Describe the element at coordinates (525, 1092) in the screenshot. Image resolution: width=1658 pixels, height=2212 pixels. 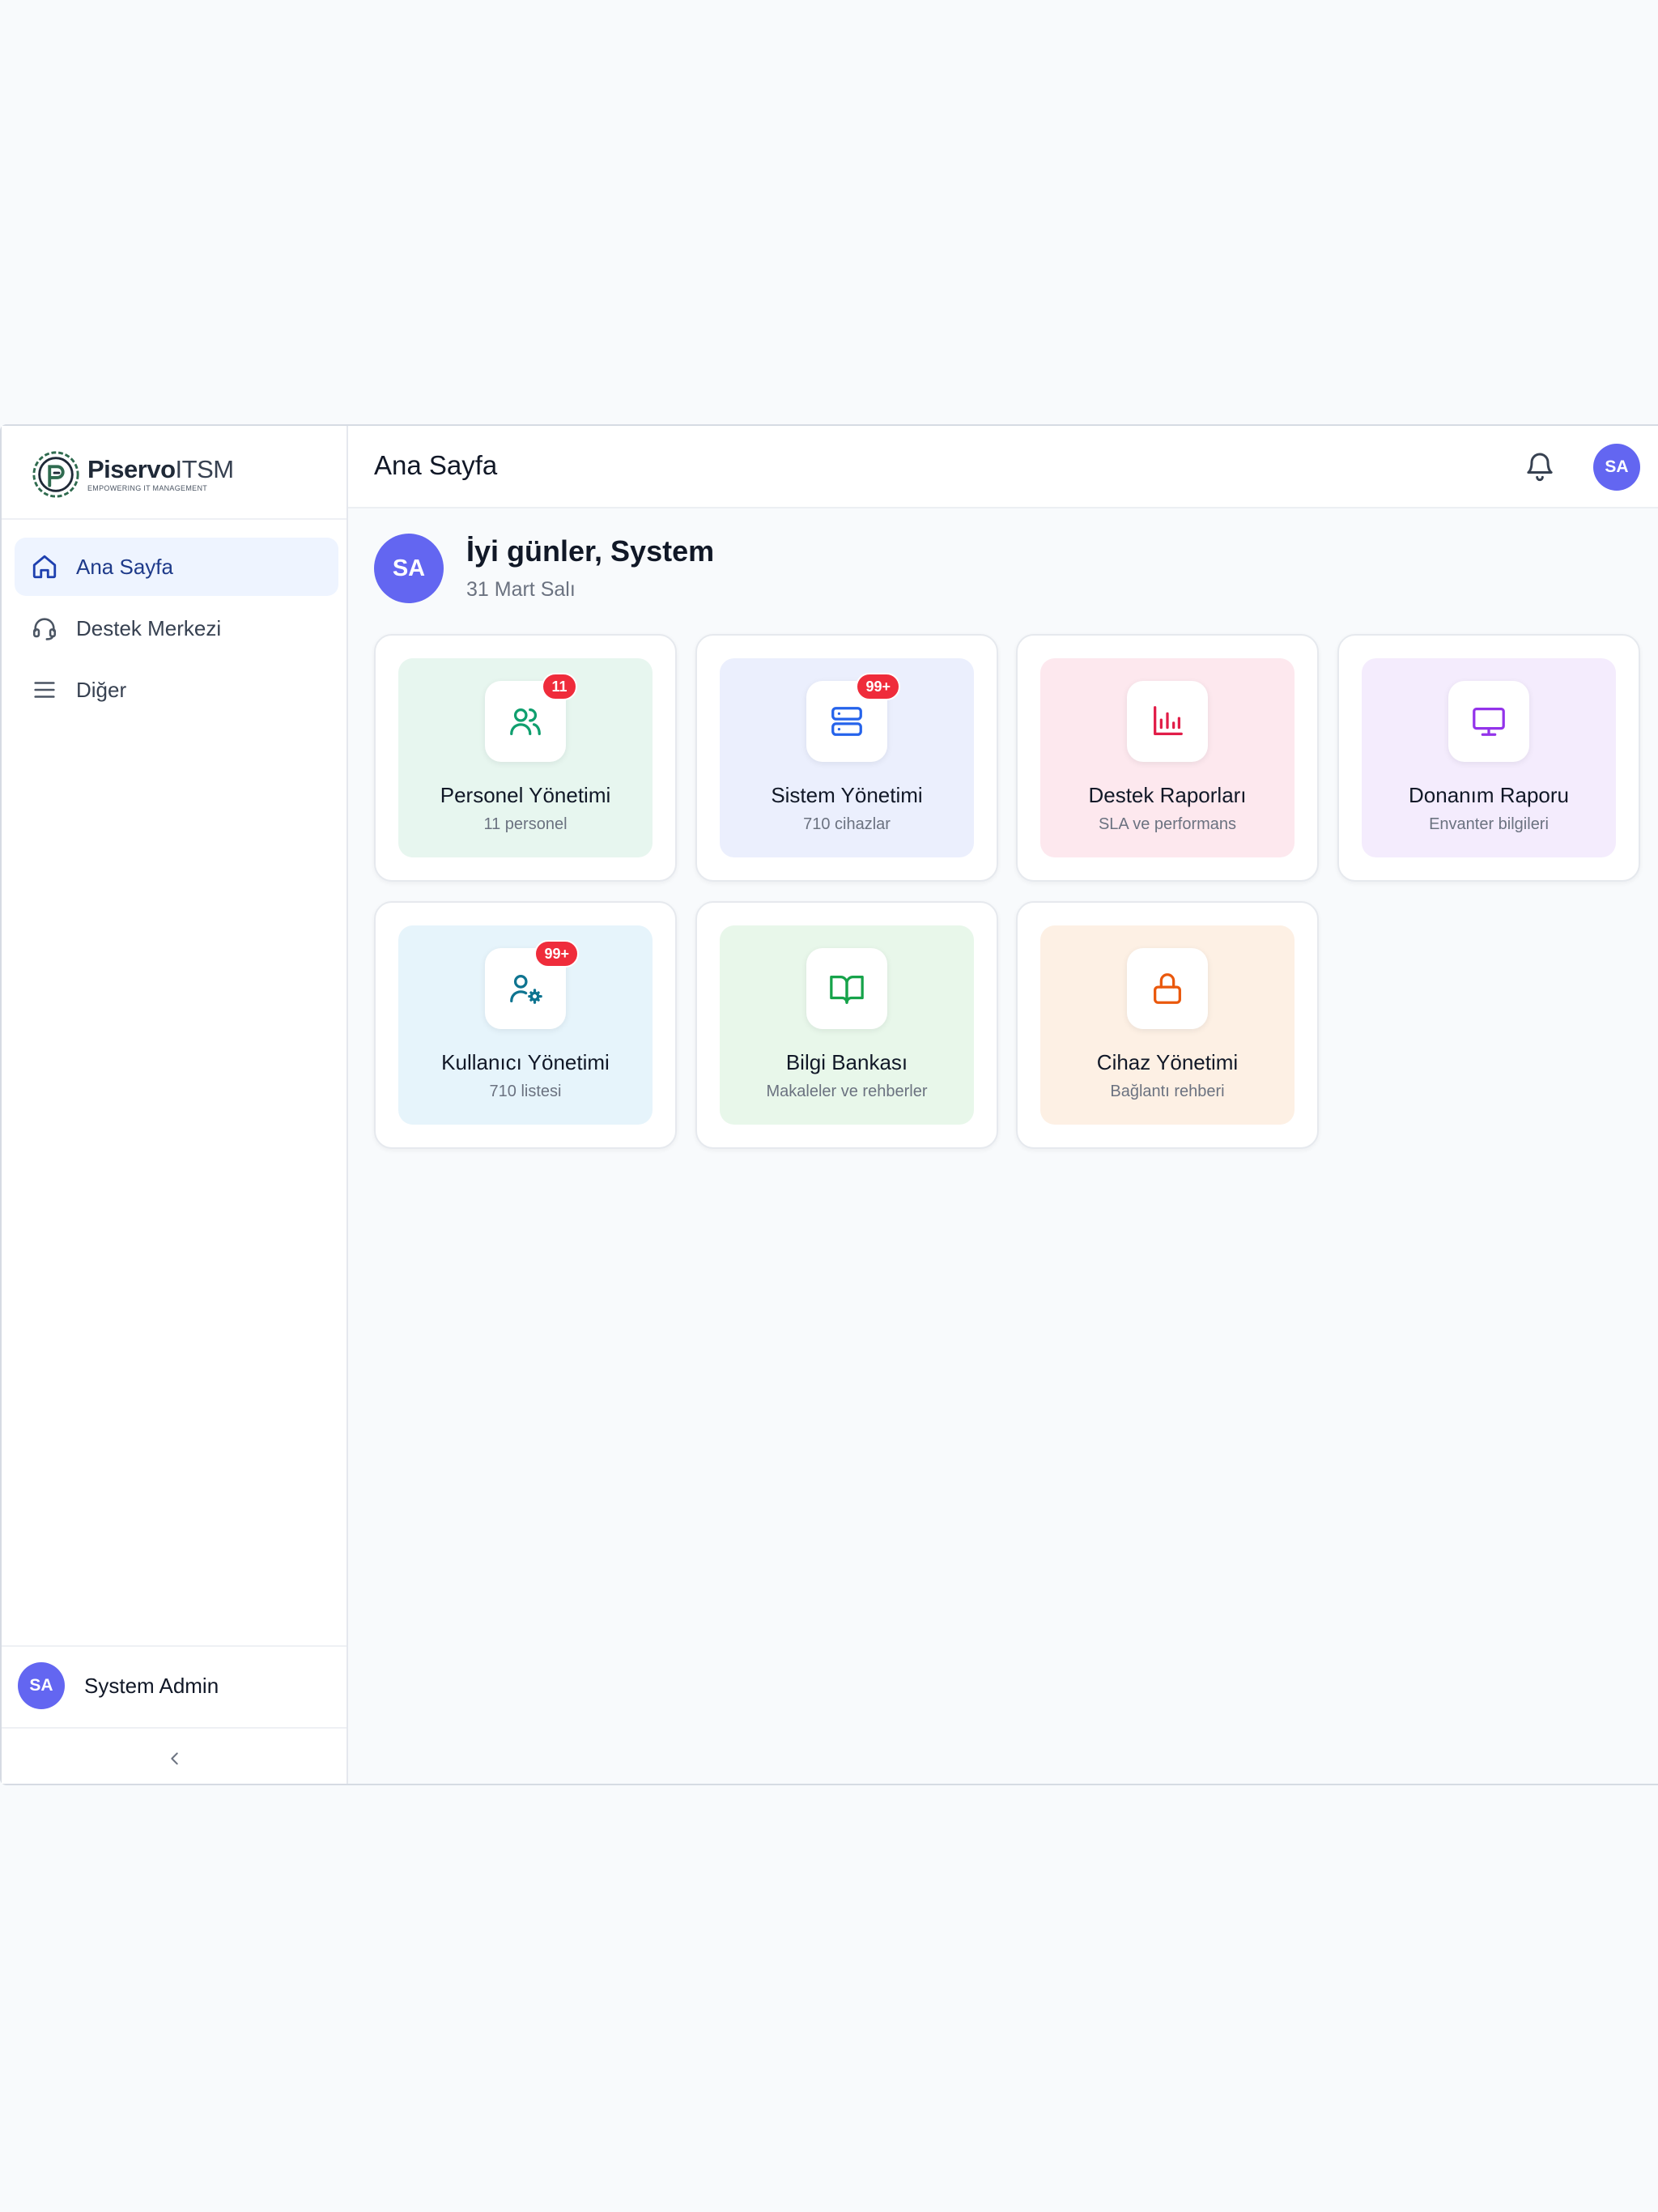
I see `card-subtitle: 710 listesi` at that location.